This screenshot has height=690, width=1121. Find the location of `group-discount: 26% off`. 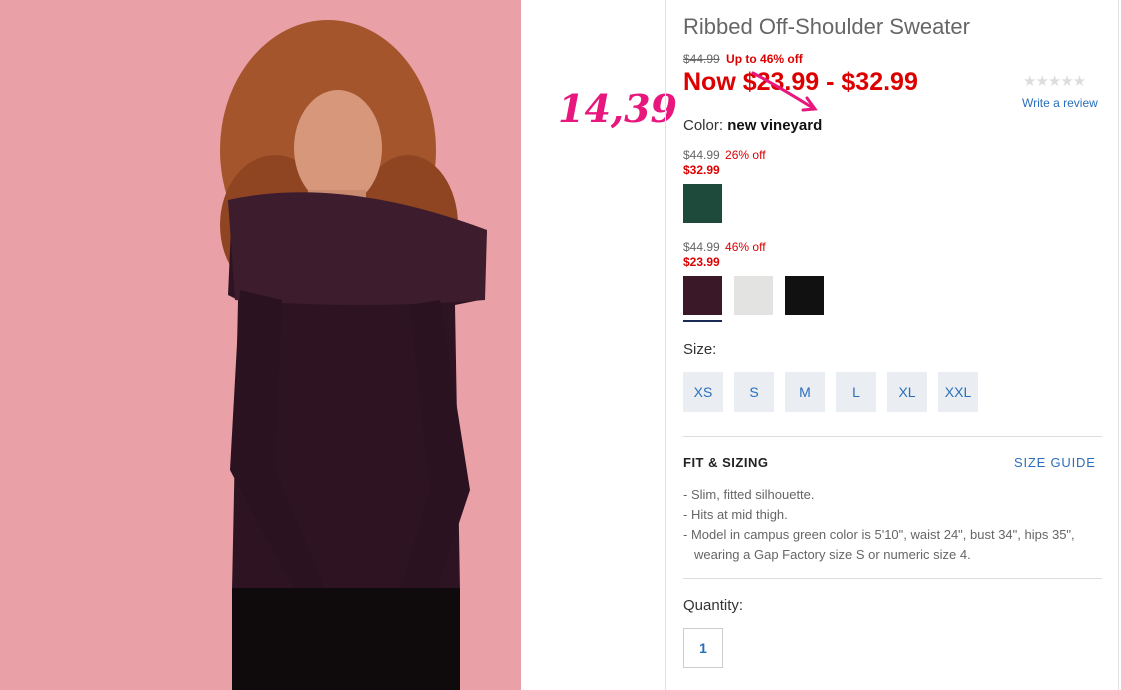

group-discount: 26% off is located at coordinates (745, 155).